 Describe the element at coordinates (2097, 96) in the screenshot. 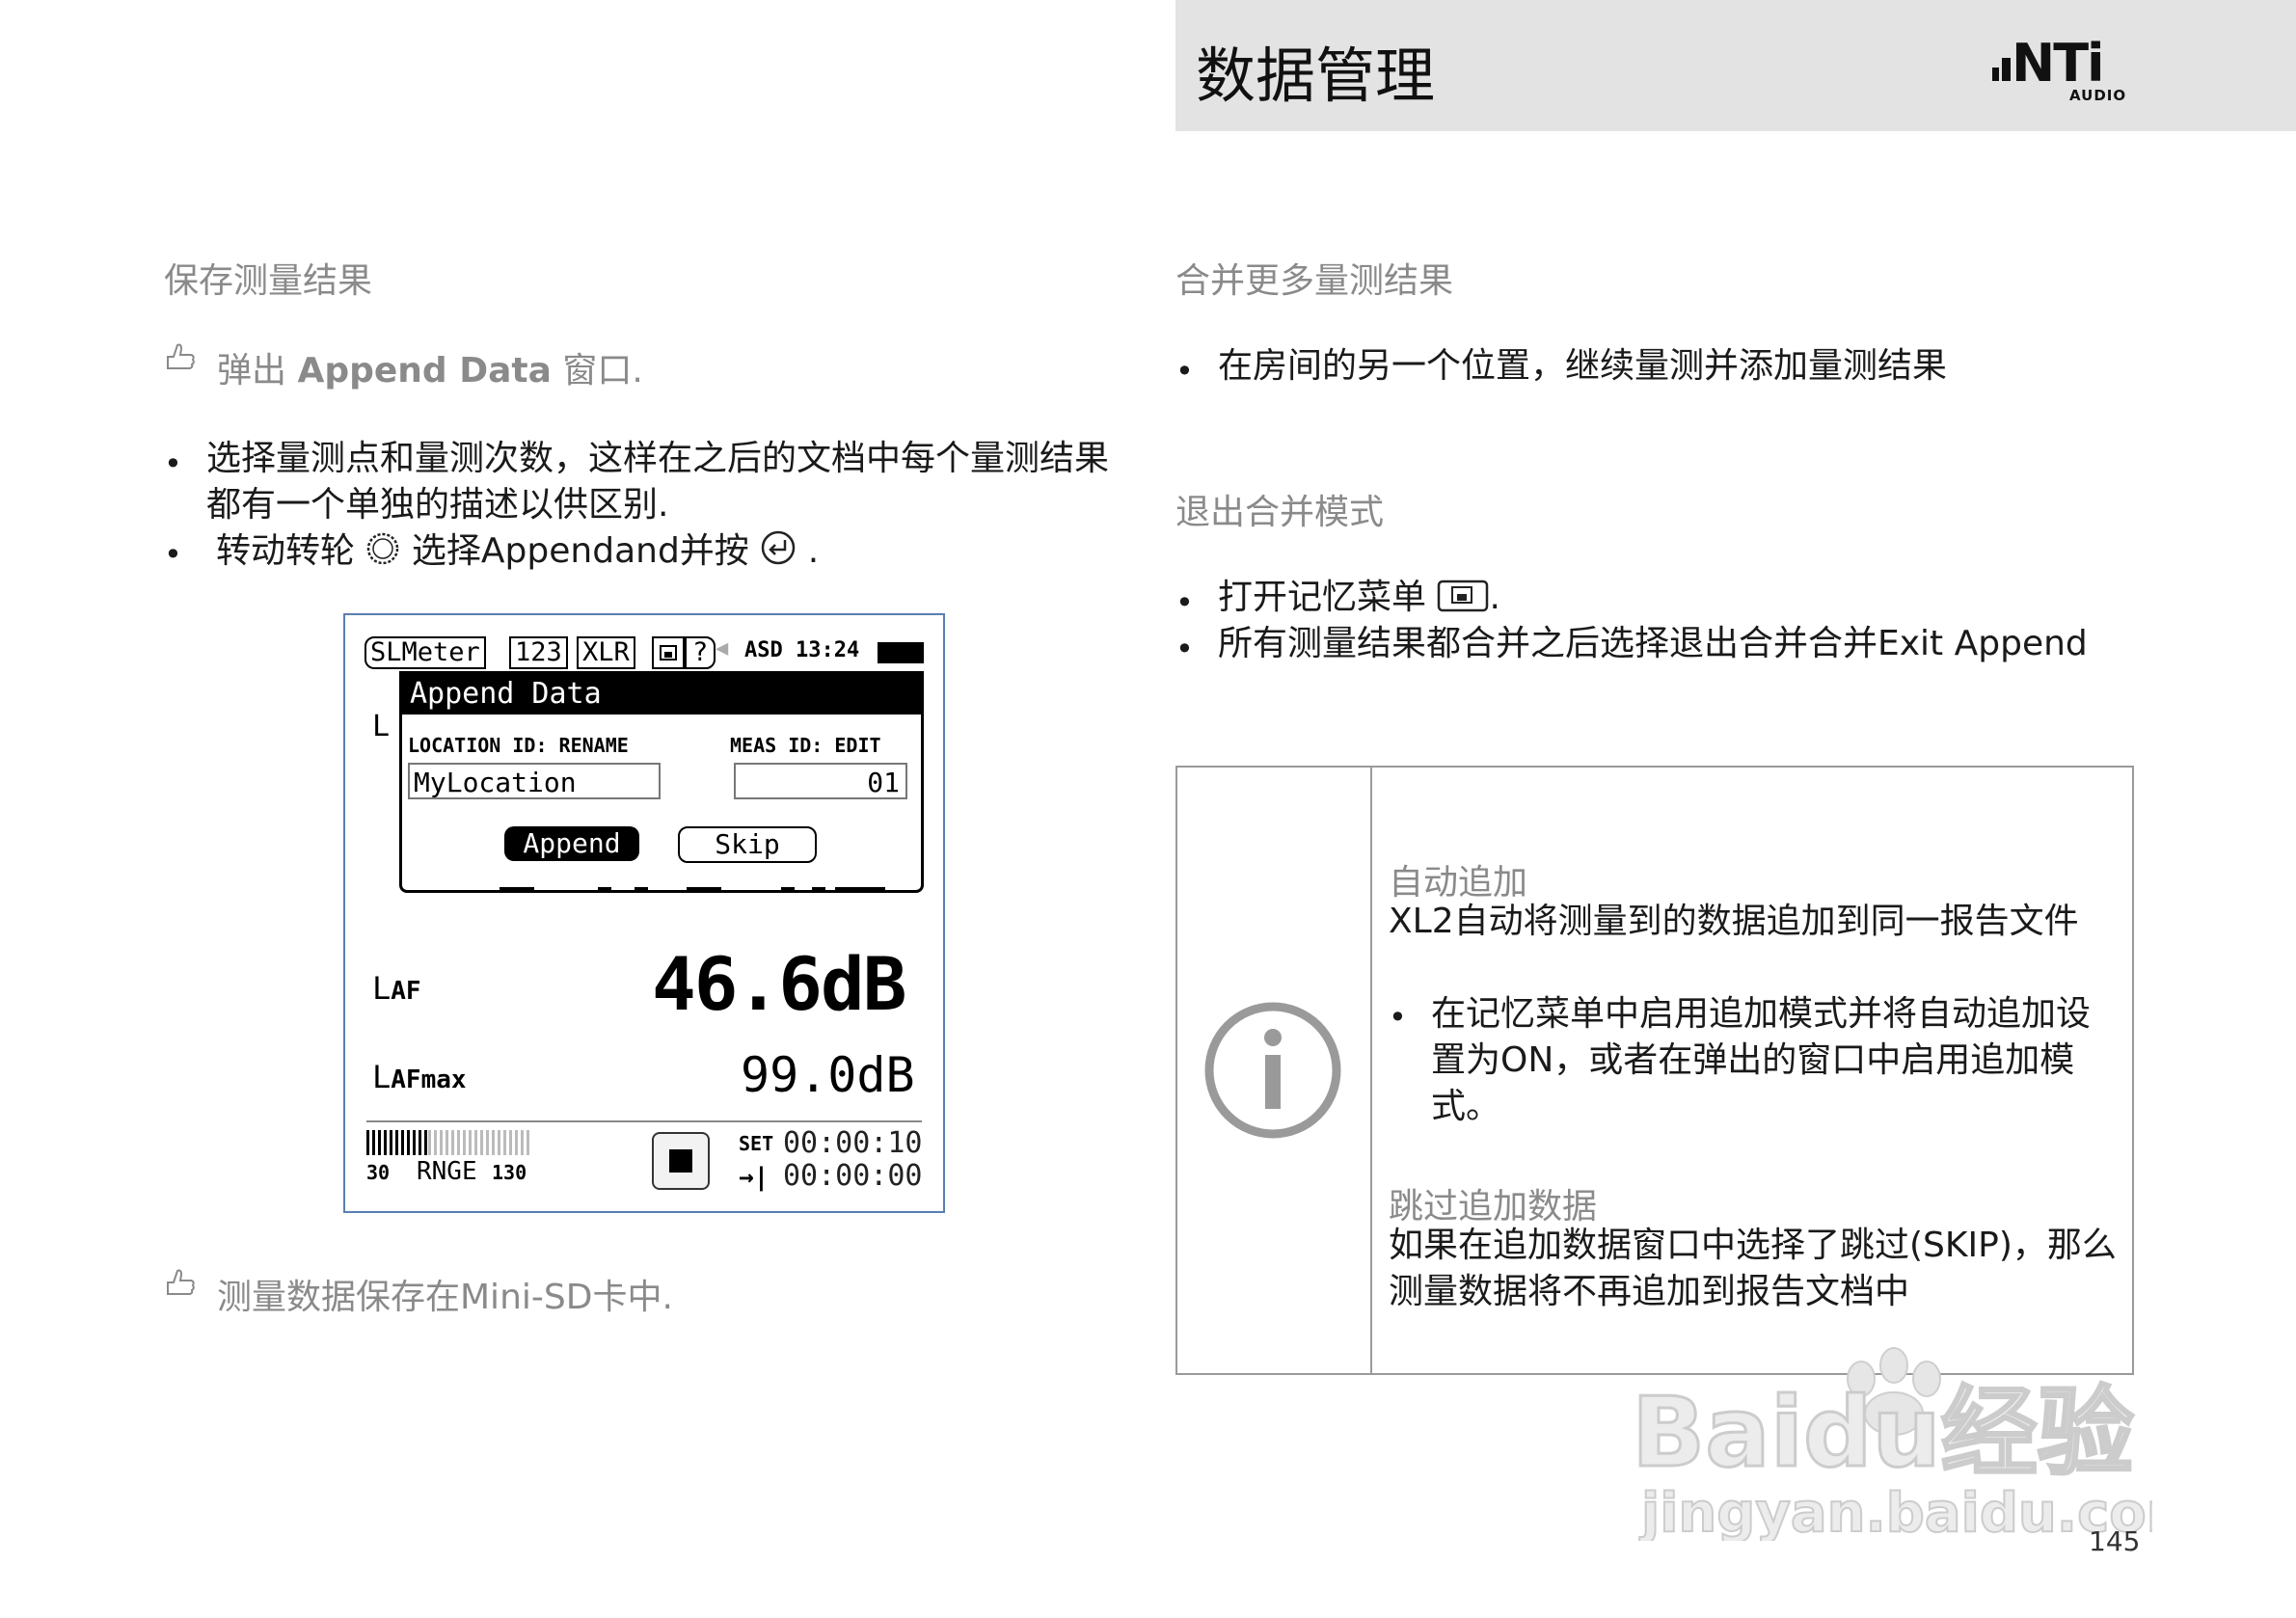

I see `svg-text: AUDIO` at that location.